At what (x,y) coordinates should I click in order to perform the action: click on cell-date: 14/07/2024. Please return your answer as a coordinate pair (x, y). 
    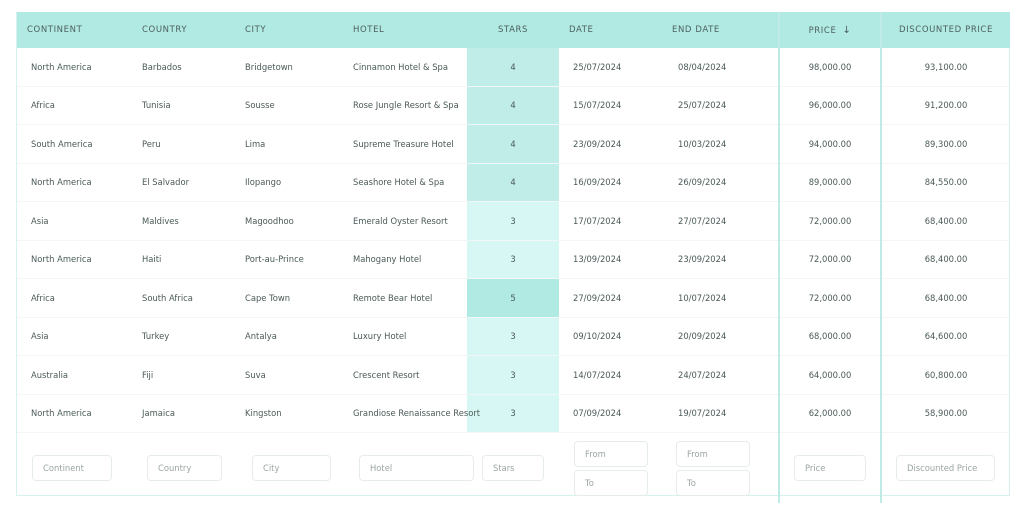
    Looking at the image, I should click on (610, 375).